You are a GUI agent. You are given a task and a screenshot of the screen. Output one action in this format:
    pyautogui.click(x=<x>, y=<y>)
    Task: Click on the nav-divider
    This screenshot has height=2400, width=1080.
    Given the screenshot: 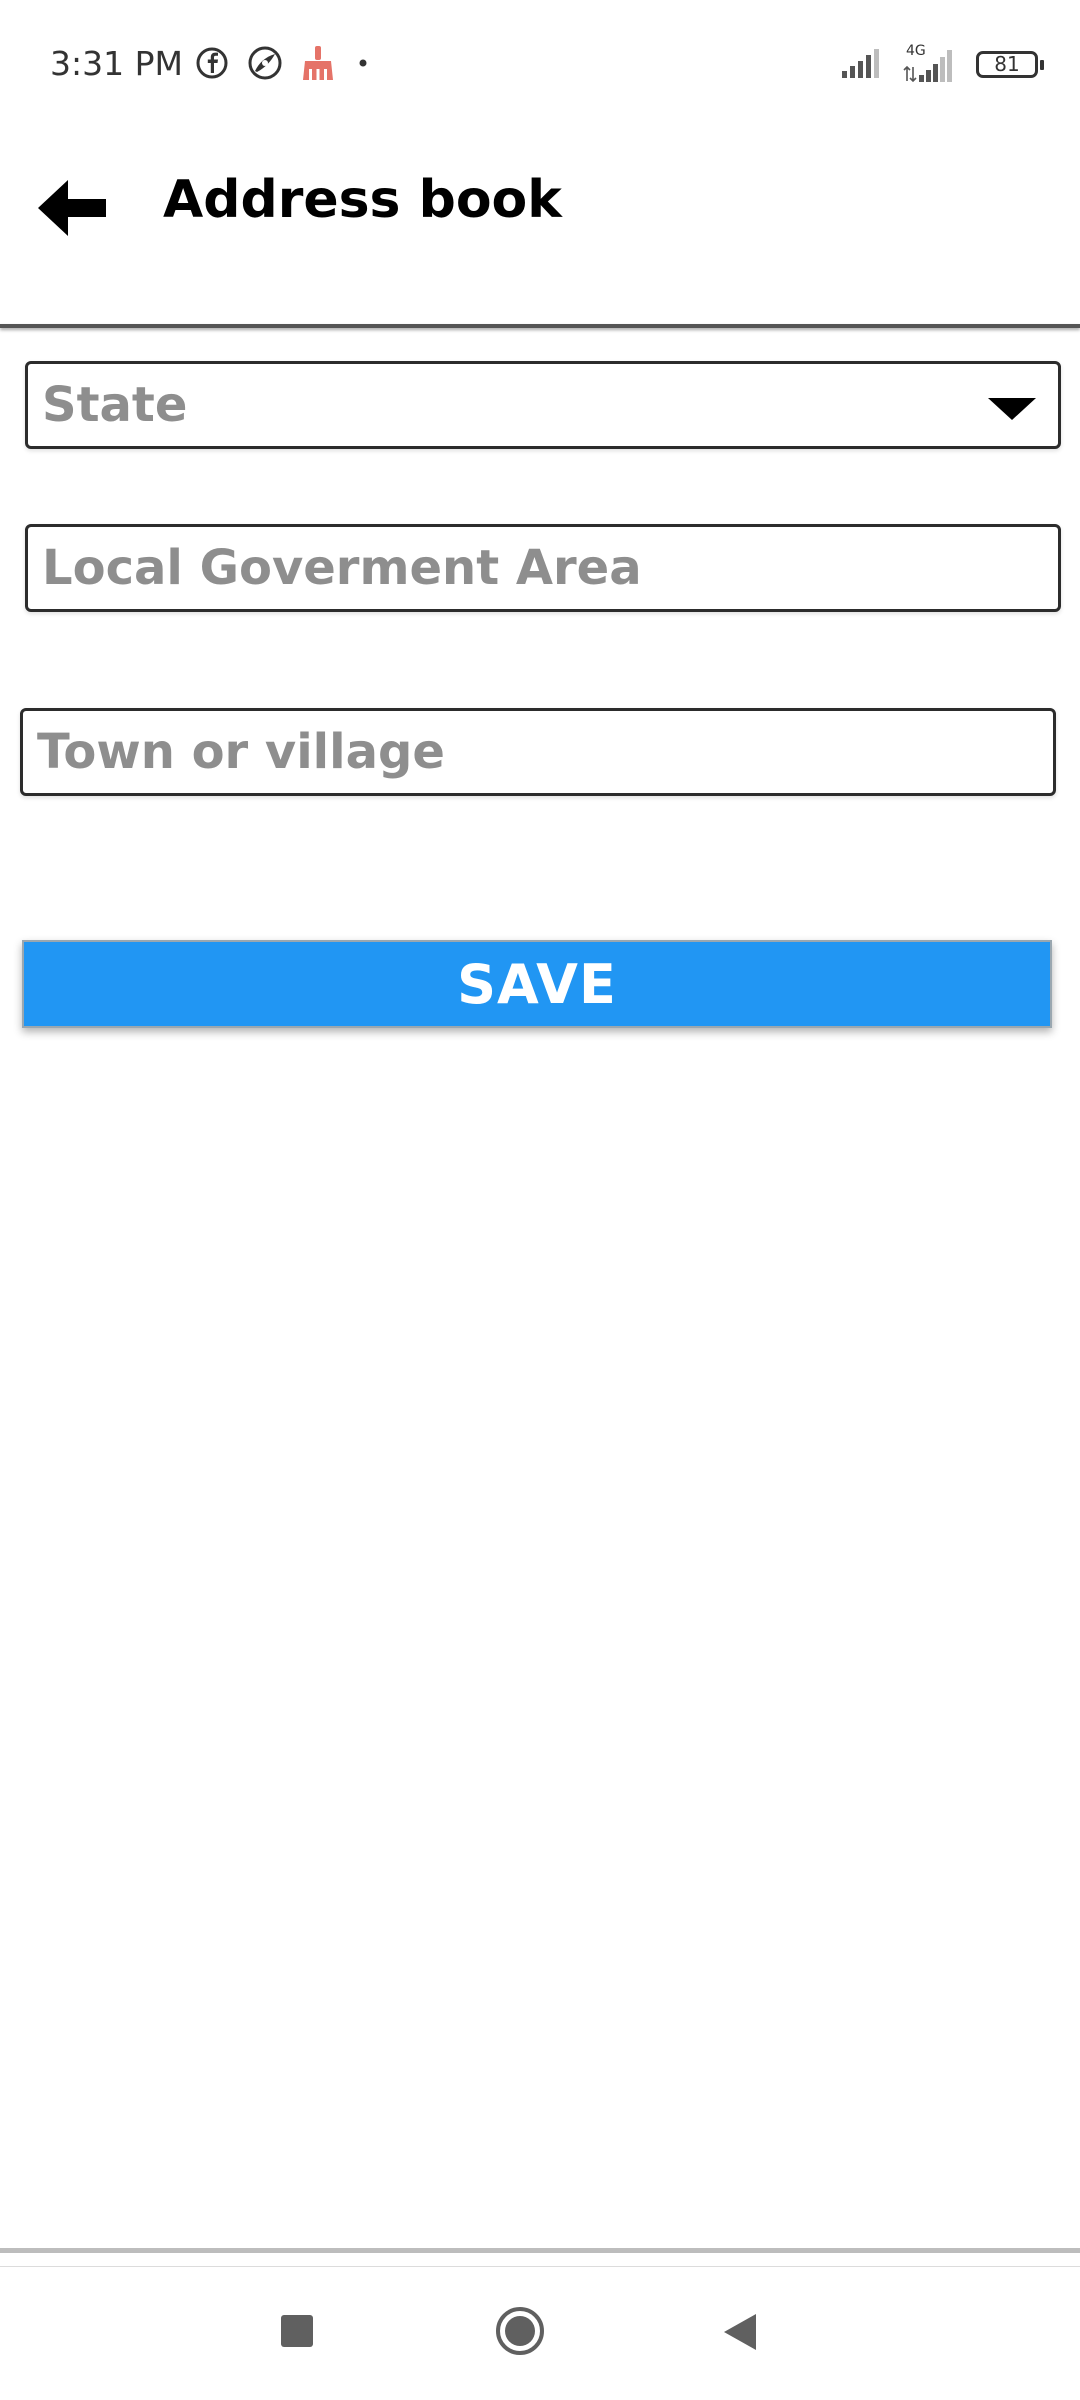 What is the action you would take?
    pyautogui.click(x=540, y=2266)
    